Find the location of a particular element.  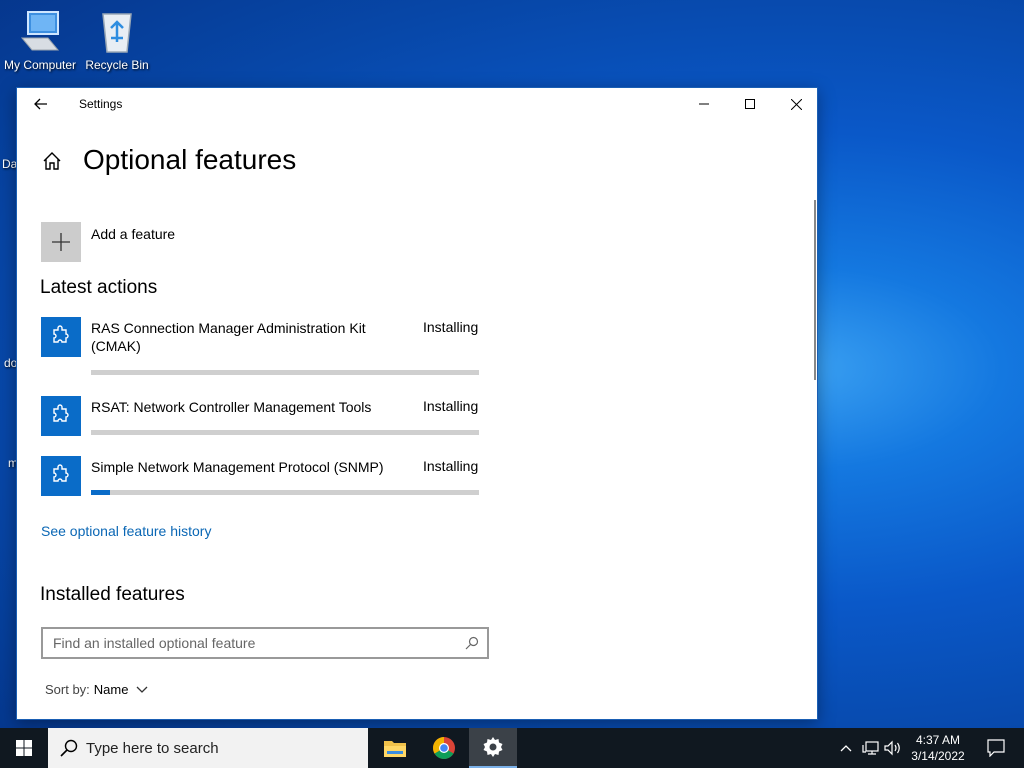

recycle-bin-icon is located at coordinates (117, 33).